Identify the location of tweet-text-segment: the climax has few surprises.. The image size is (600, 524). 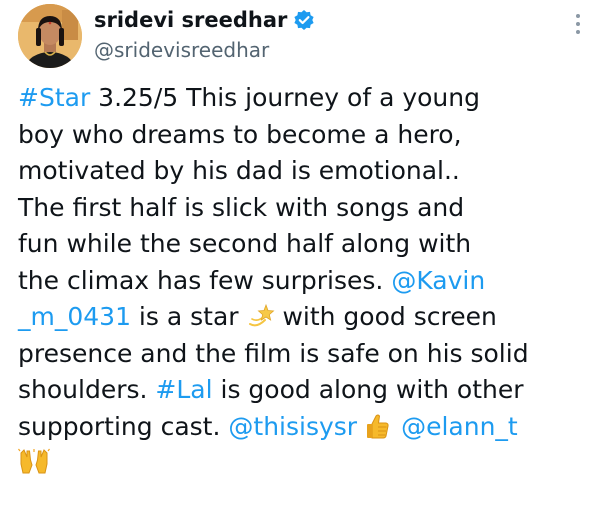
(205, 280).